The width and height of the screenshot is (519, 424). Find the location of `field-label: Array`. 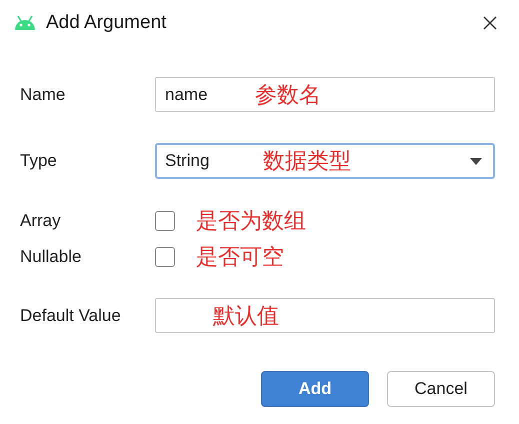

field-label: Array is located at coordinates (41, 221).